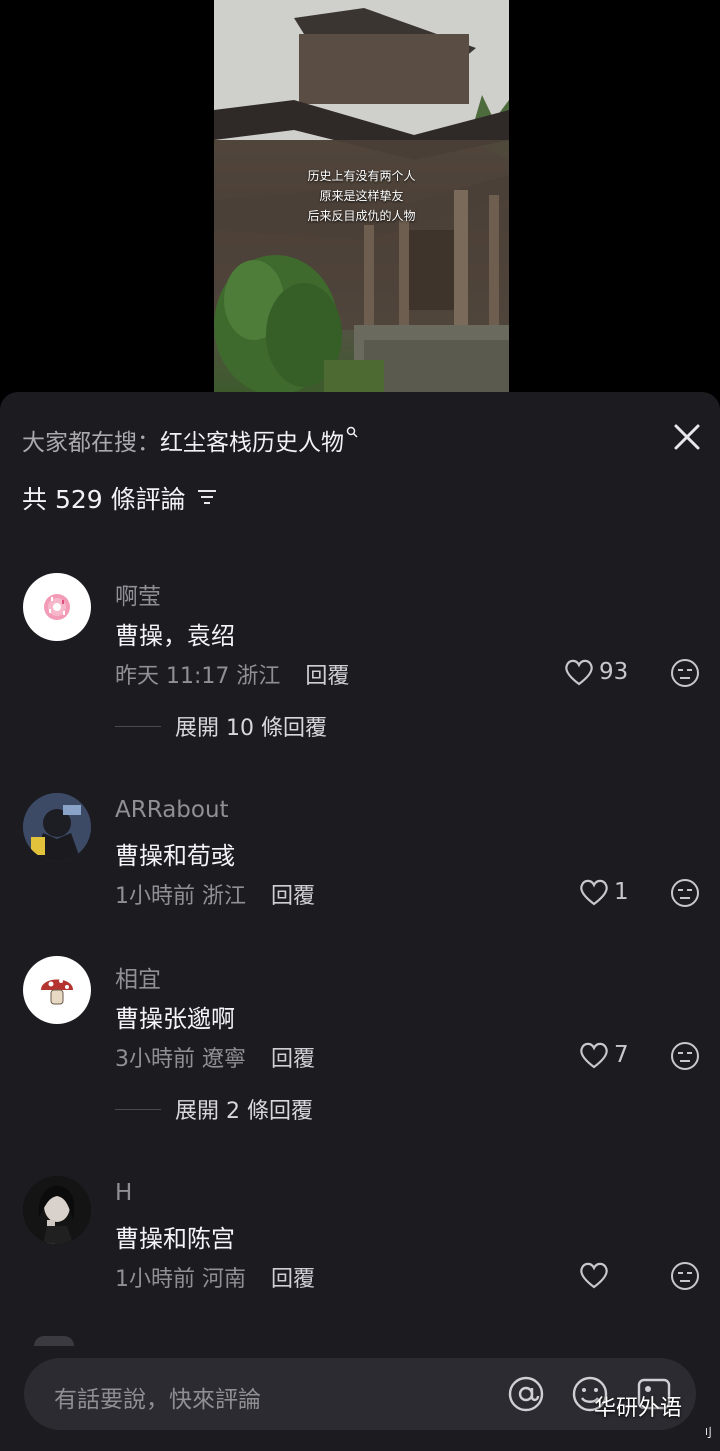 The image size is (720, 1451). What do you see at coordinates (361, 176) in the screenshot?
I see `caption-line: 历史上有没有两个人` at bounding box center [361, 176].